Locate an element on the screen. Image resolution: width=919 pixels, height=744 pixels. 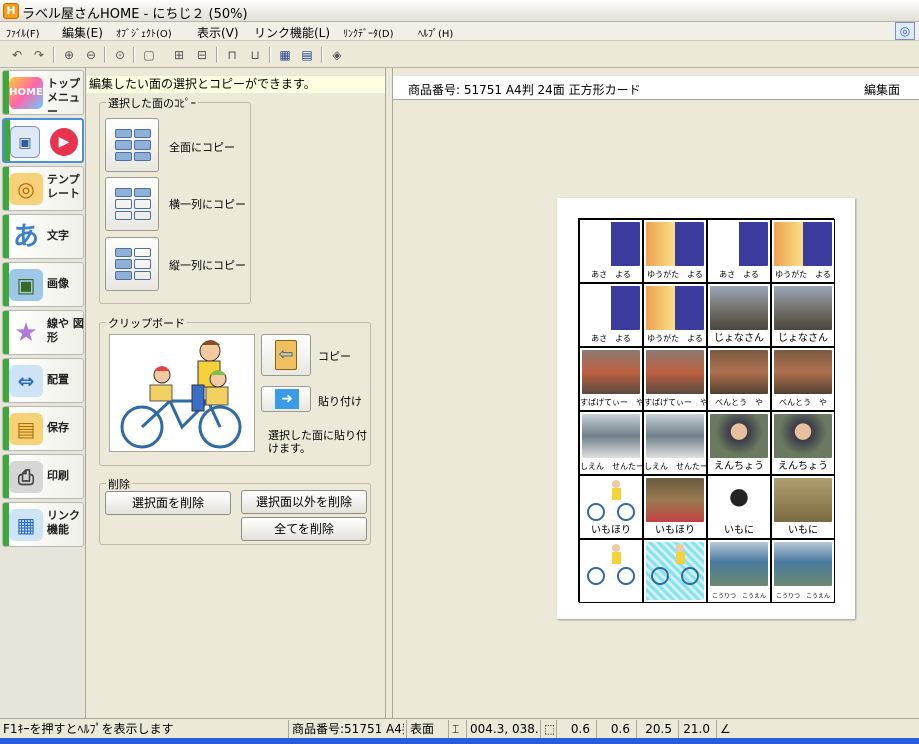
arrow-right-icon: ➜ is located at coordinates (287, 399).